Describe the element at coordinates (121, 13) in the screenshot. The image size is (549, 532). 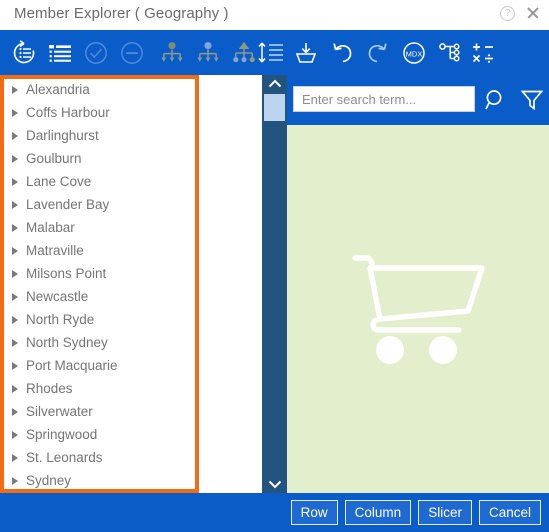
I see `page-title: Member Explorer ( Geography )` at that location.